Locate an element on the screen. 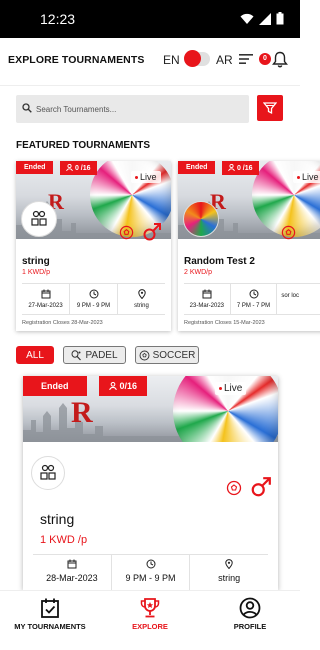 The image size is (320, 650). location-text: sor loc is located at coordinates (290, 296).